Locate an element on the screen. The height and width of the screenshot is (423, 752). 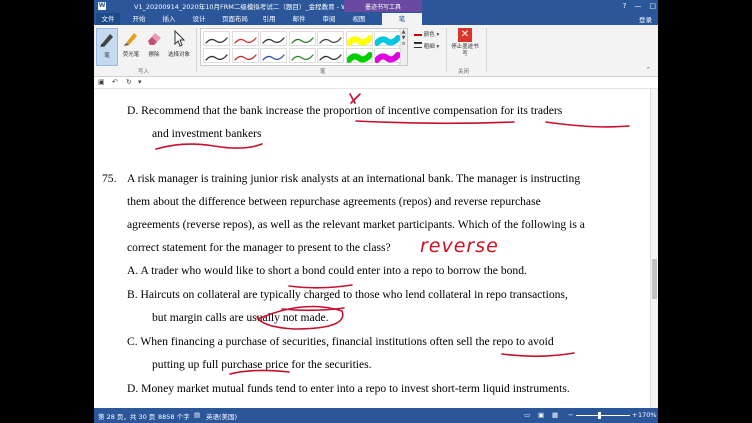
question-number: 75. is located at coordinates (109, 178).